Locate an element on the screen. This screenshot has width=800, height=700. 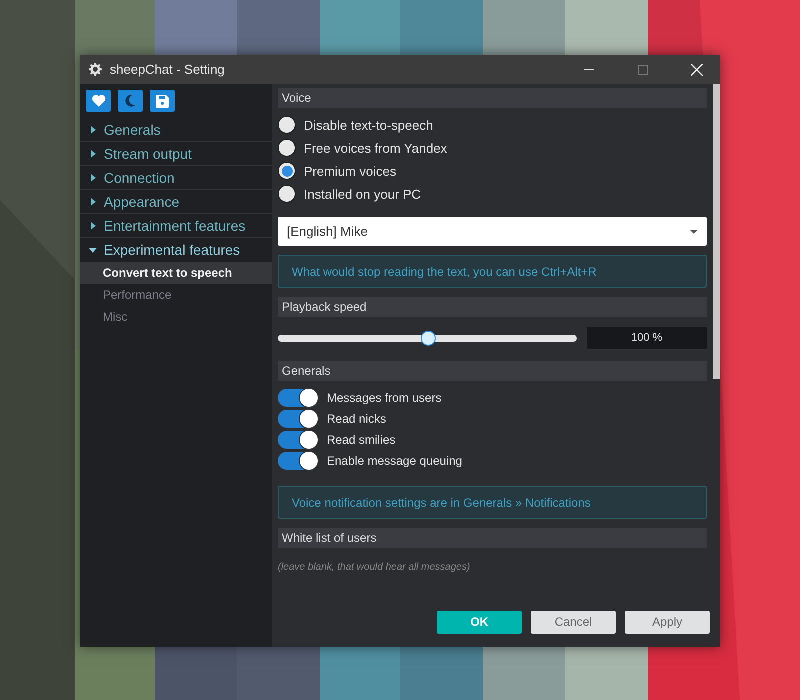
heart-button is located at coordinates (98, 101).